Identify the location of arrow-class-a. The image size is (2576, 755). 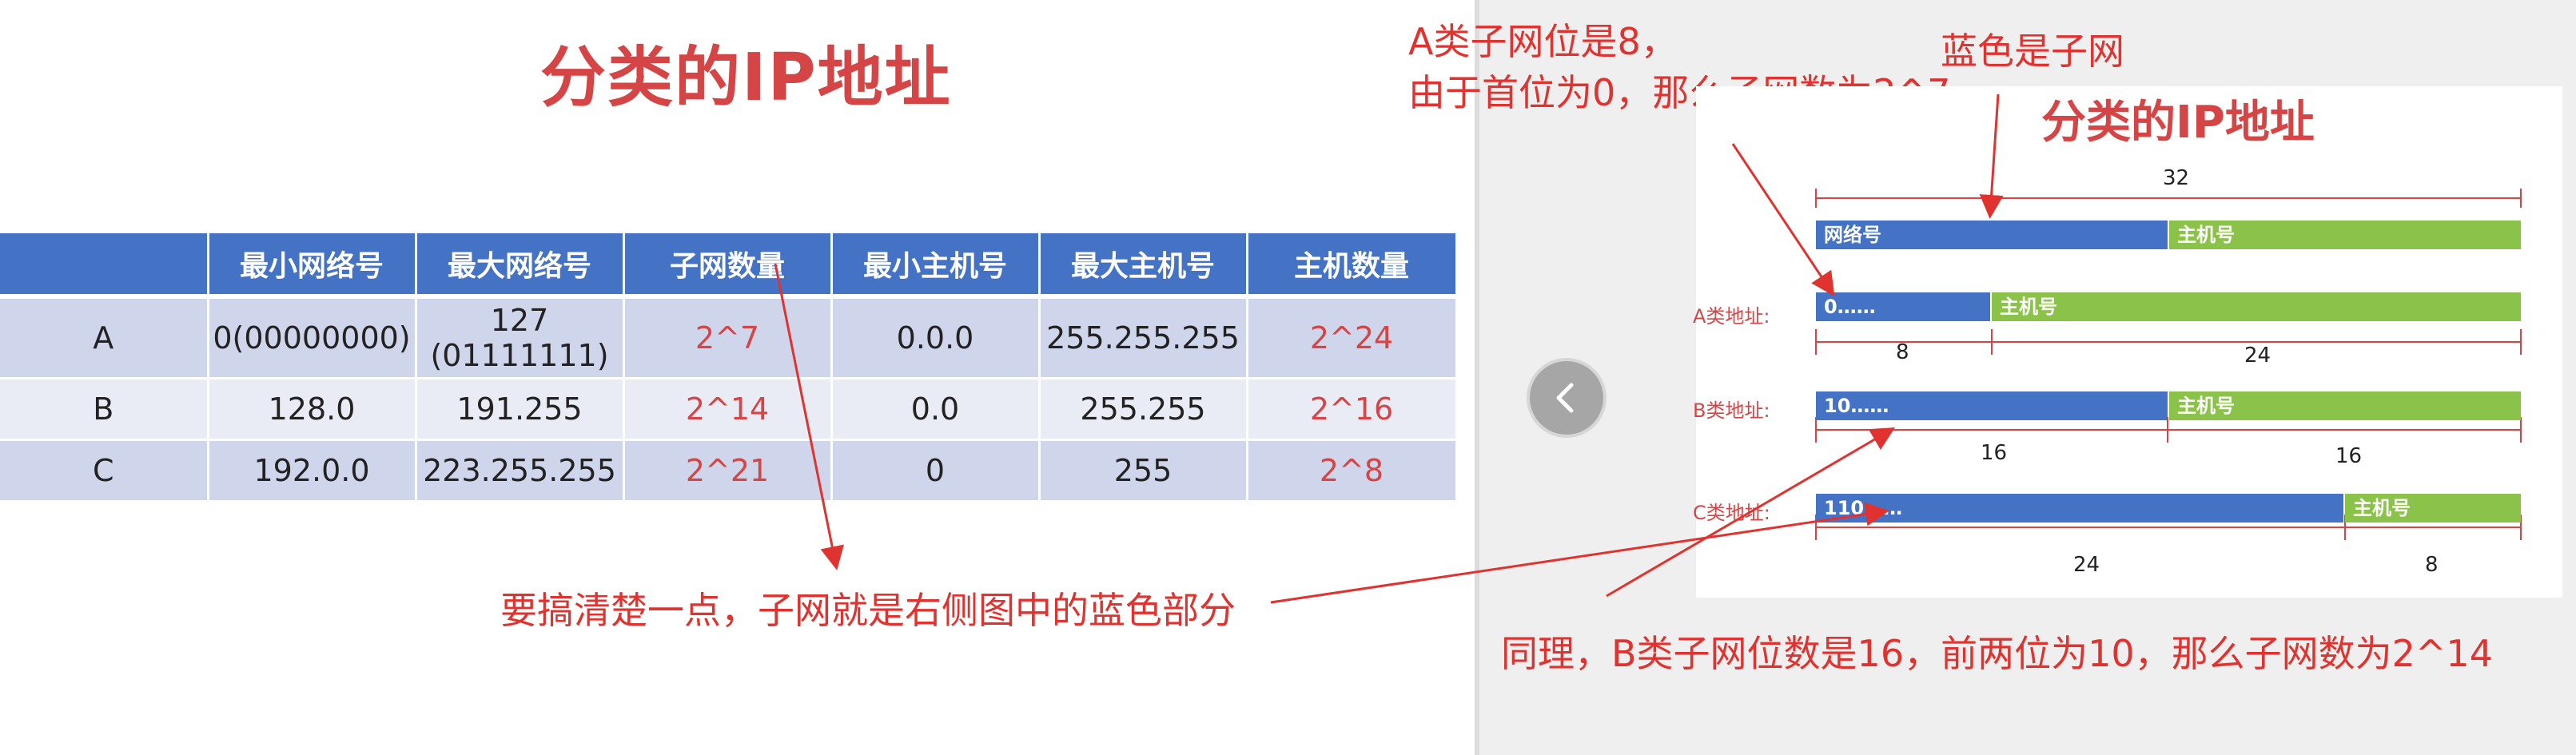
(1783, 219).